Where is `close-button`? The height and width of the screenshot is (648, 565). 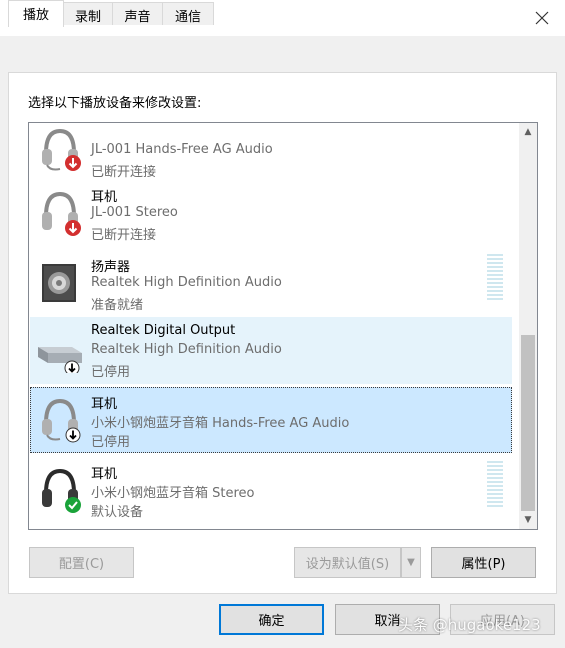 close-button is located at coordinates (542, 18).